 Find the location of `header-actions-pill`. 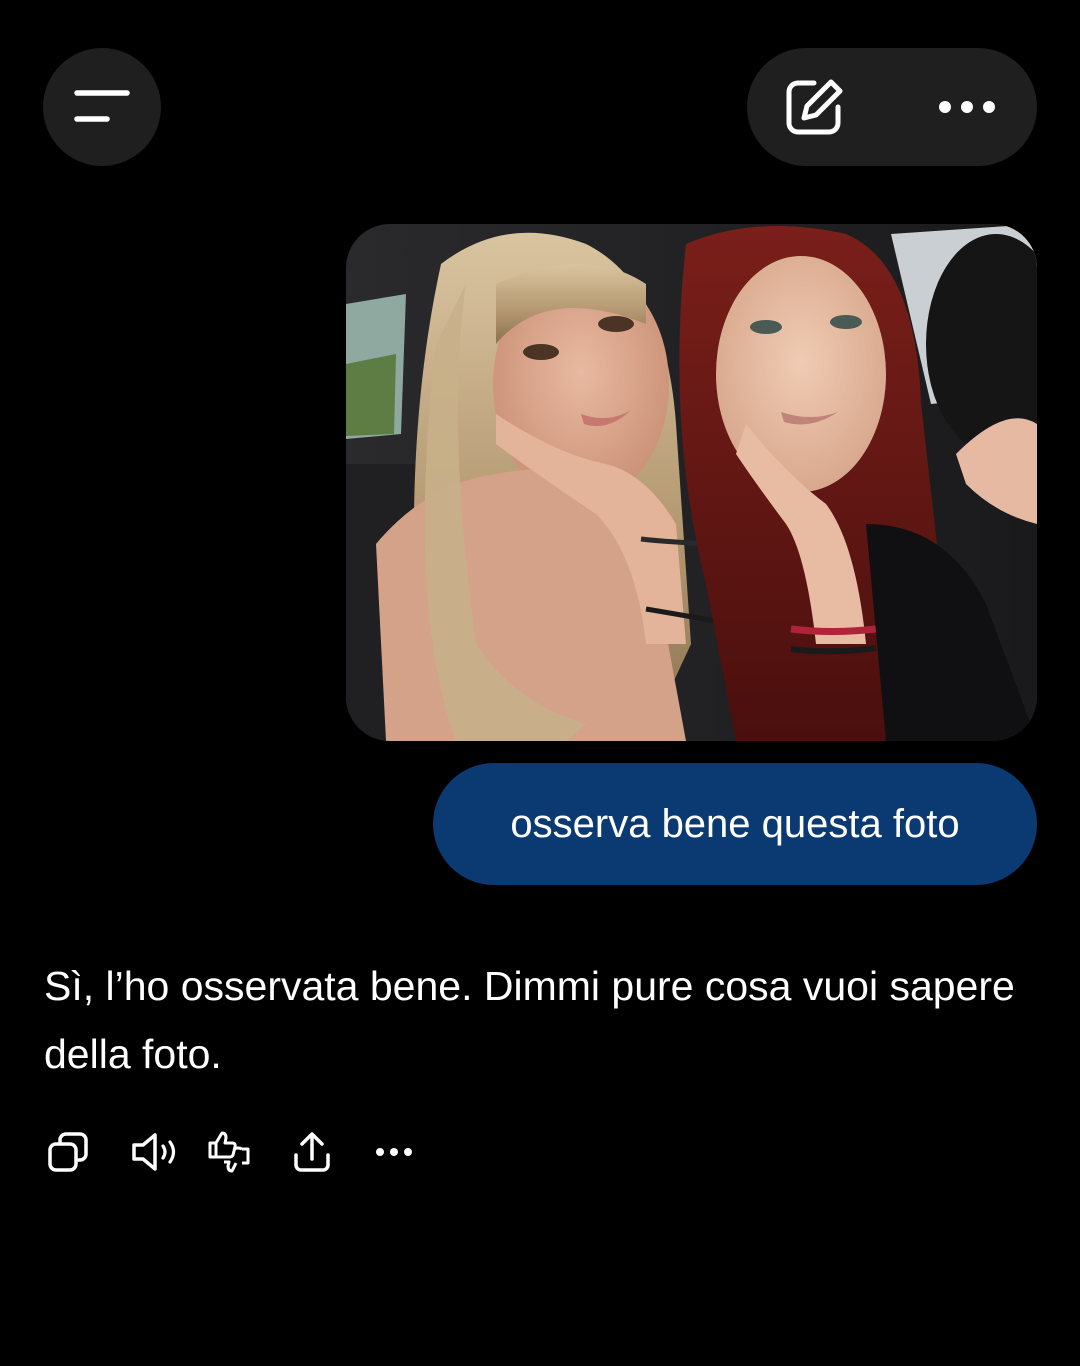

header-actions-pill is located at coordinates (892, 107).